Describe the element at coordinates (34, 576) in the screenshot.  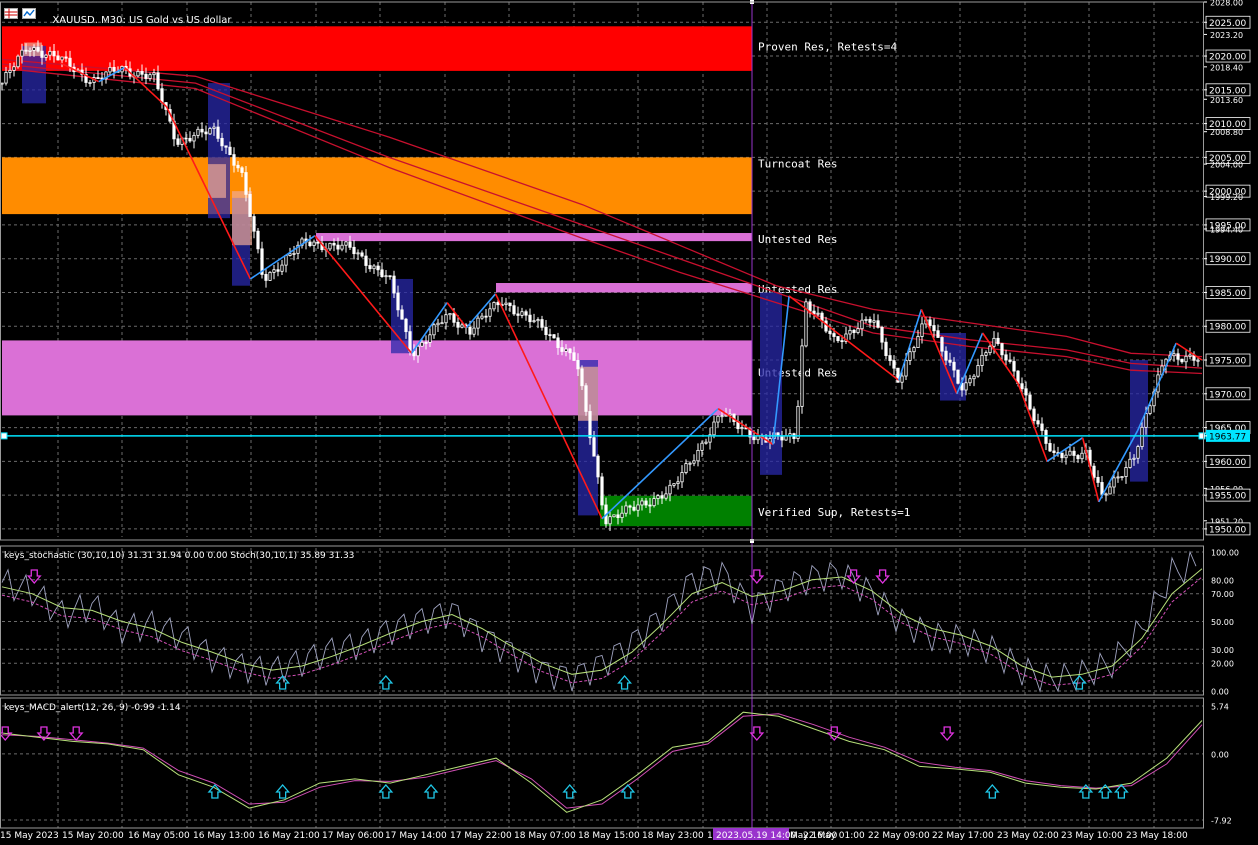
I see `down-arrow-icon` at that location.